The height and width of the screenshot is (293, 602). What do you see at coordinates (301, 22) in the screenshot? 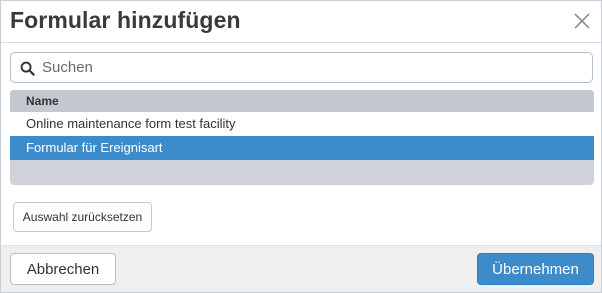
I see `dialog-header: Formular hinzufügen` at bounding box center [301, 22].